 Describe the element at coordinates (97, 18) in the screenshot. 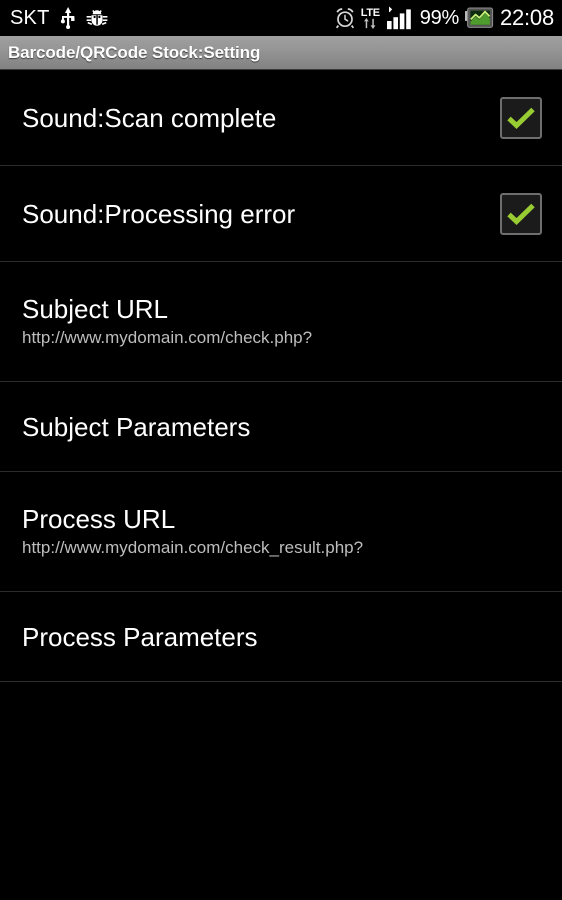

I see `android-debug-bug-icon` at that location.